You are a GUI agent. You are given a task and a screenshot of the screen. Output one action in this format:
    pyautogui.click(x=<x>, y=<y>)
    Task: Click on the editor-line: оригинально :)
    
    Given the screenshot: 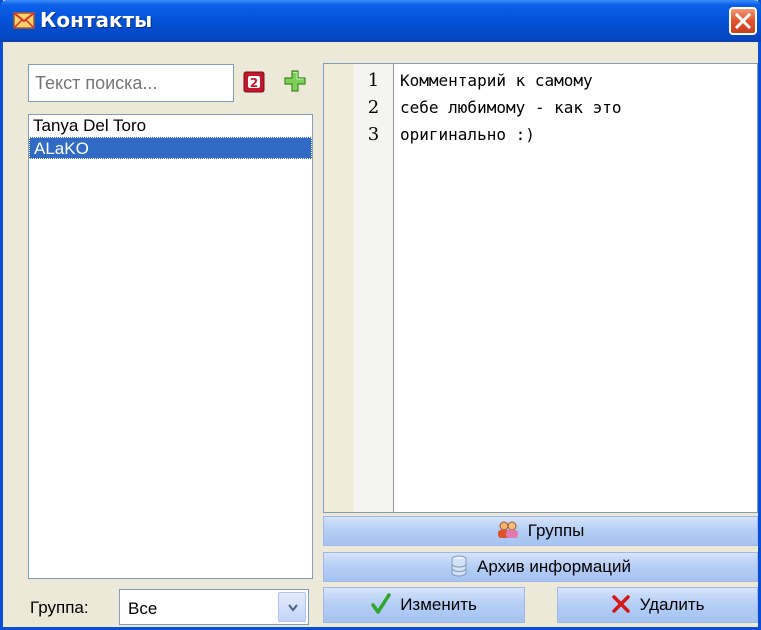 What is the action you would take?
    pyautogui.click(x=576, y=134)
    